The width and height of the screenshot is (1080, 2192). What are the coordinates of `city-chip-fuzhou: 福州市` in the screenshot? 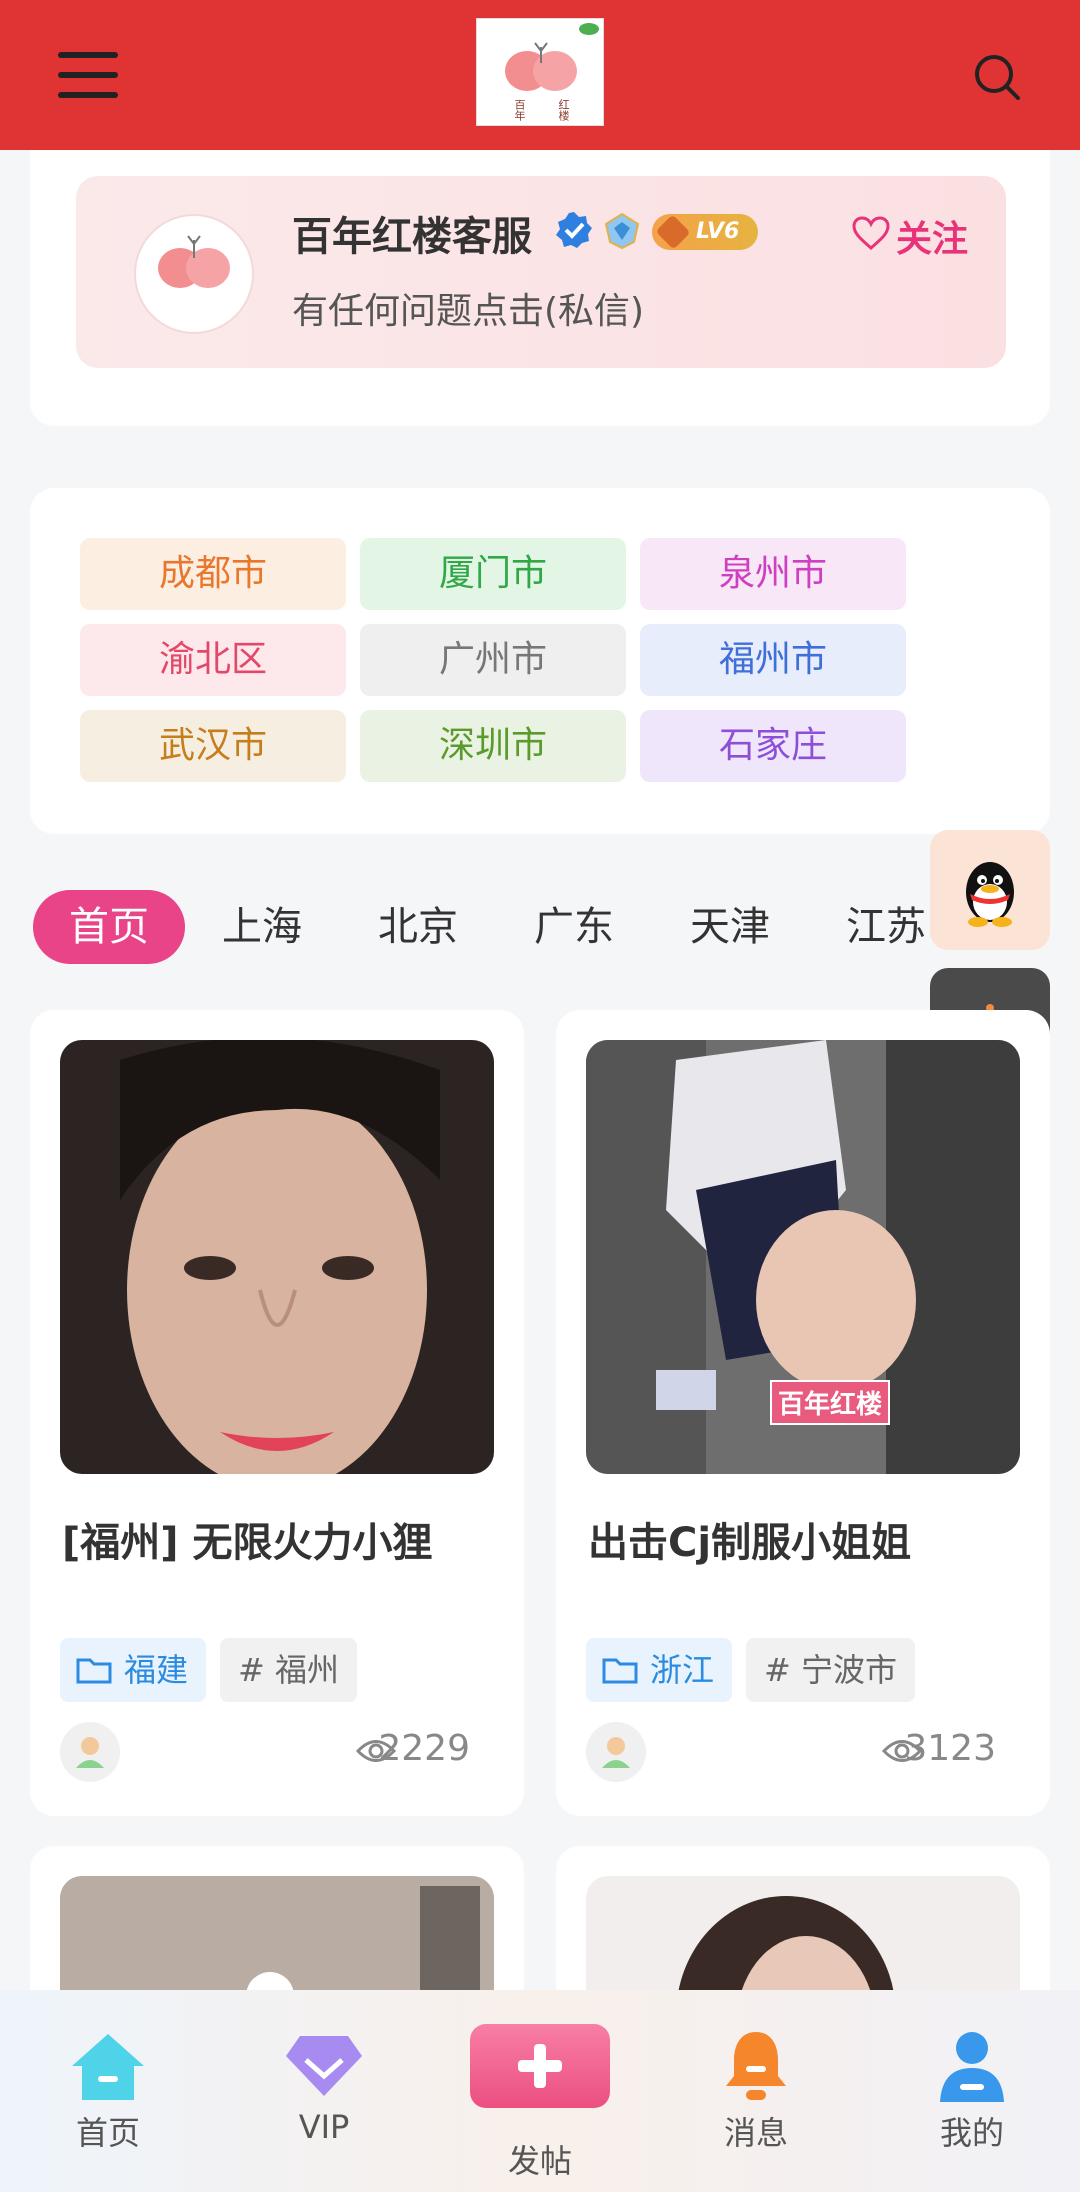 It's located at (773, 660).